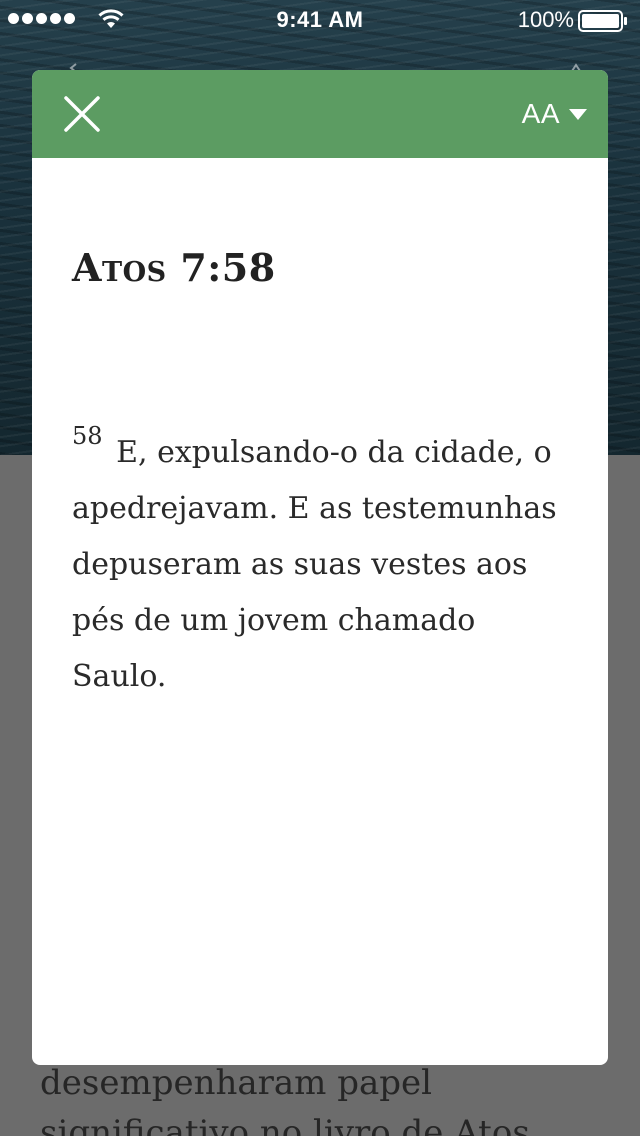  I want to click on font-size-button: AA, so click(555, 114).